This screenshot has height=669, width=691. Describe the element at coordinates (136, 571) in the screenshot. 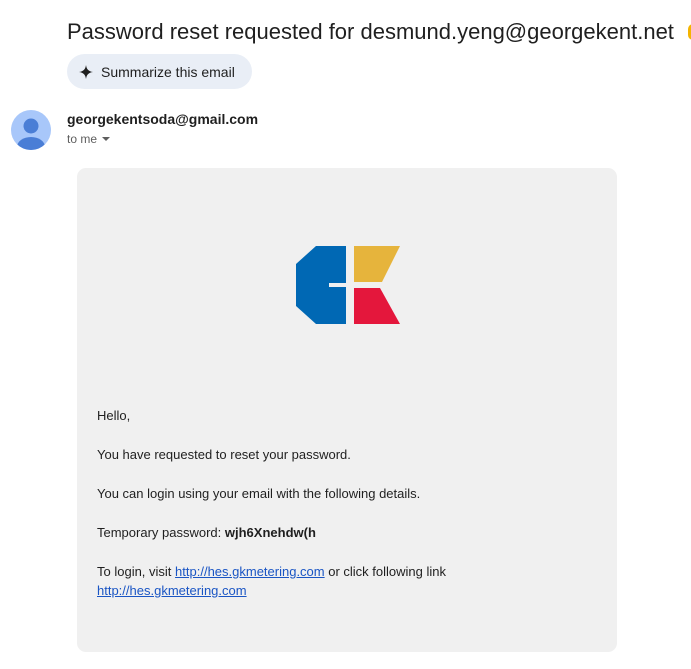

I see `login-prefix-text: To login, visit` at that location.